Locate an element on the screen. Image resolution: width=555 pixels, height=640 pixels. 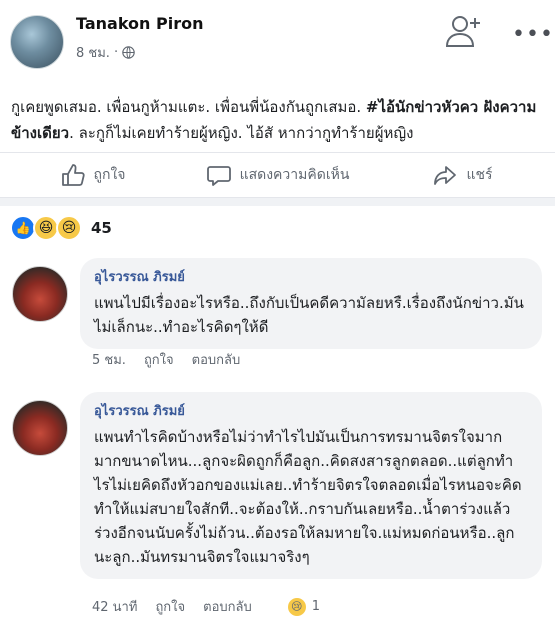
more-options-icon: ••• is located at coordinates (533, 34).